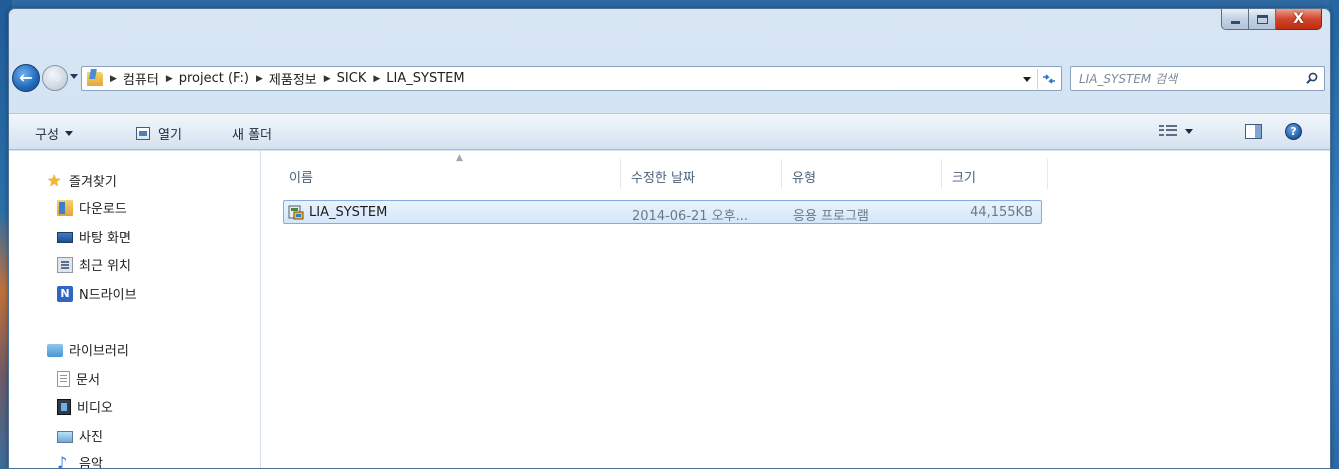 This screenshot has width=1339, height=469. What do you see at coordinates (1001, 212) in the screenshot?
I see `file-size: 44,155KB` at bounding box center [1001, 212].